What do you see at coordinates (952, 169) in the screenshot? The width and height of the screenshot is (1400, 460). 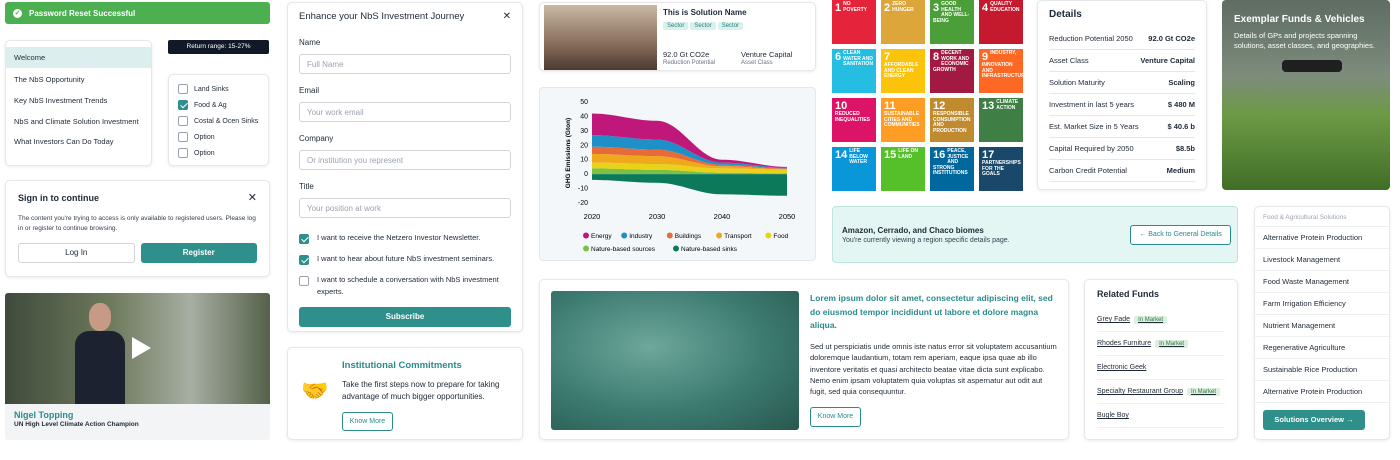 I see `sdg-tile: 16 PEACE, JUSTICE AND STRONG INSTITUTIONS` at bounding box center [952, 169].